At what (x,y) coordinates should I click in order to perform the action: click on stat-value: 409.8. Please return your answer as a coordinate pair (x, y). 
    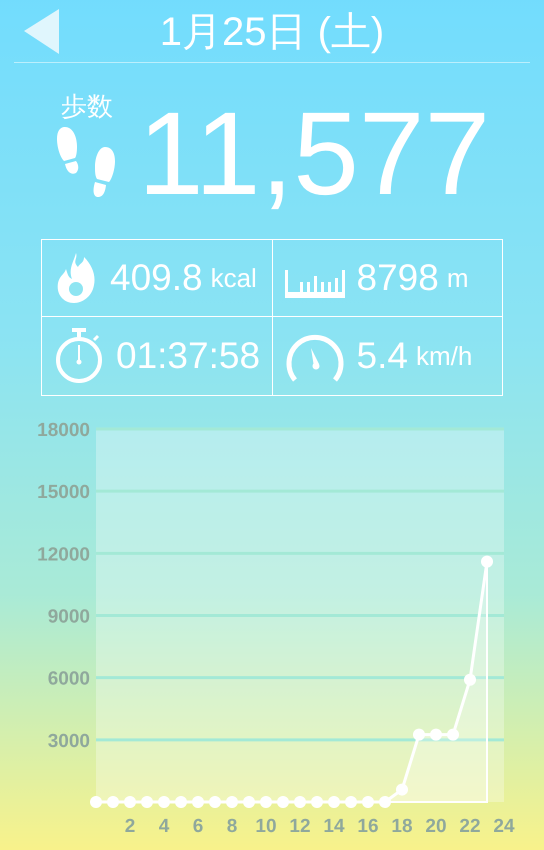
    Looking at the image, I should click on (156, 278).